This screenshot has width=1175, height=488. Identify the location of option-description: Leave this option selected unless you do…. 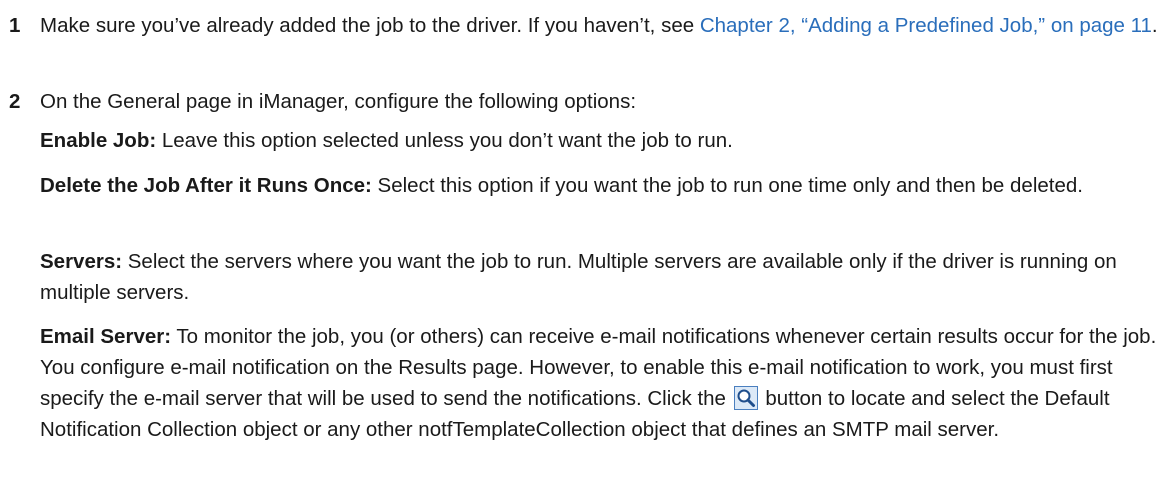
(444, 140).